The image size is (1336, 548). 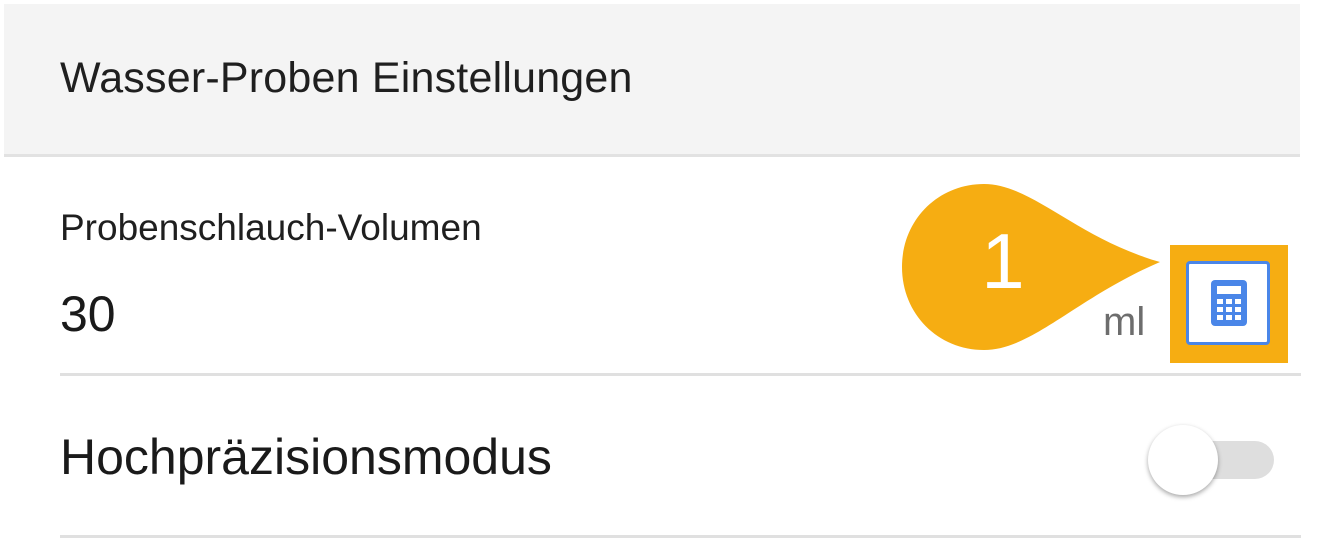 I want to click on callout-number: 1, so click(x=1003, y=261).